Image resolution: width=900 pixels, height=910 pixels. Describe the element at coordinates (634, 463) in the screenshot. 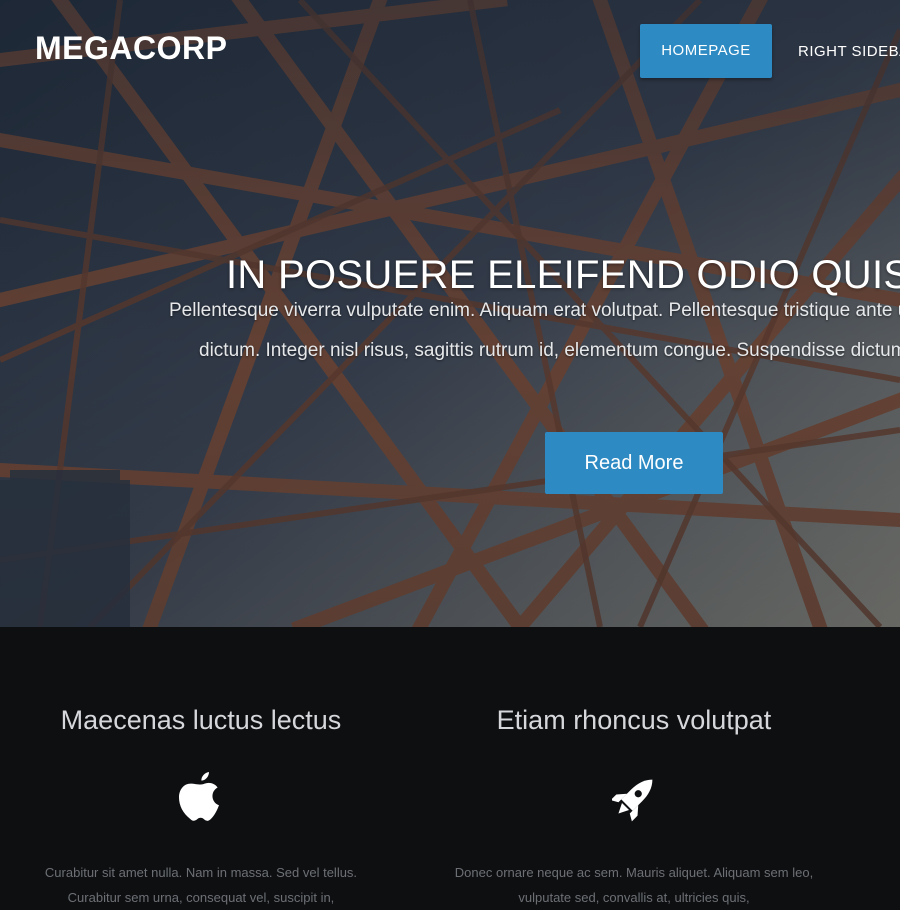

I see `read-more-button: Read More` at that location.